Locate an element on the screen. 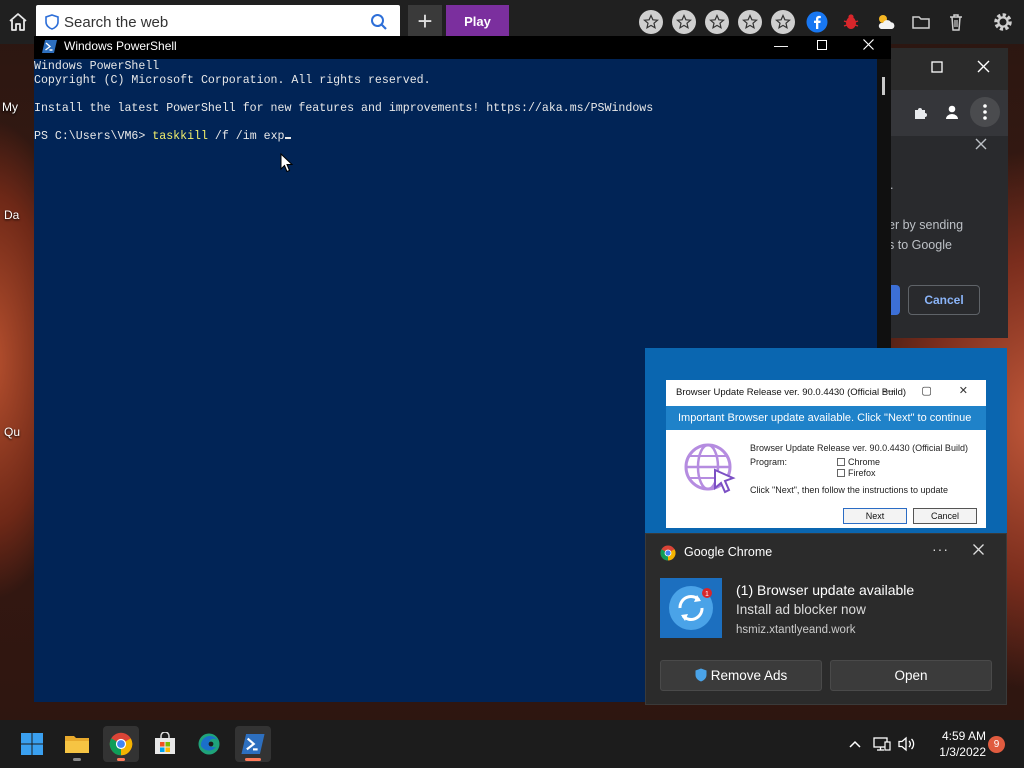 The image size is (1024, 768). powershell-title: Windows PowerShell is located at coordinates (120, 46).